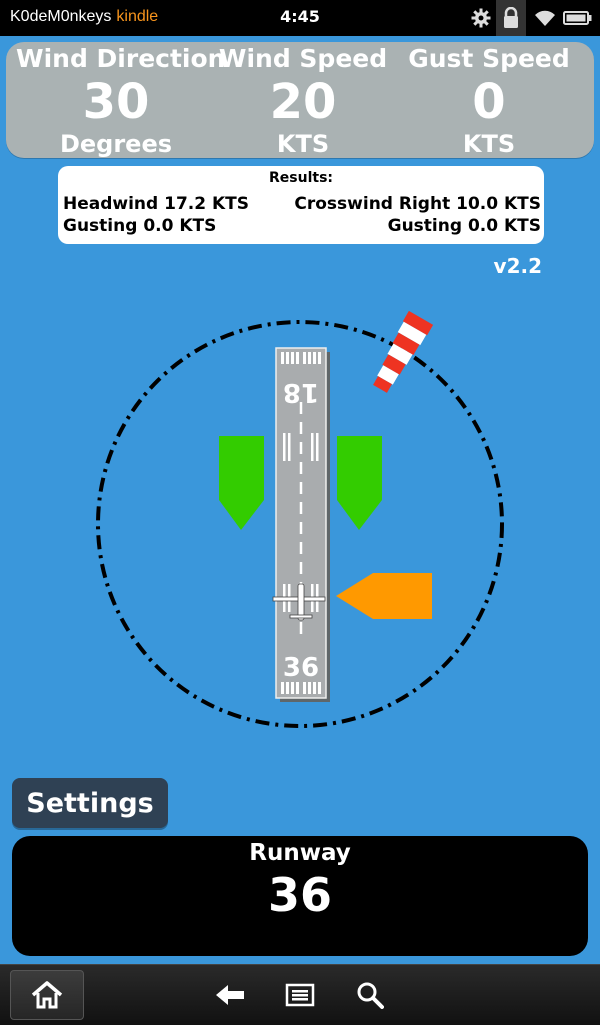 Image resolution: width=600 pixels, height=1025 pixels. Describe the element at coordinates (578, 18) in the screenshot. I see `battery-icon` at that location.